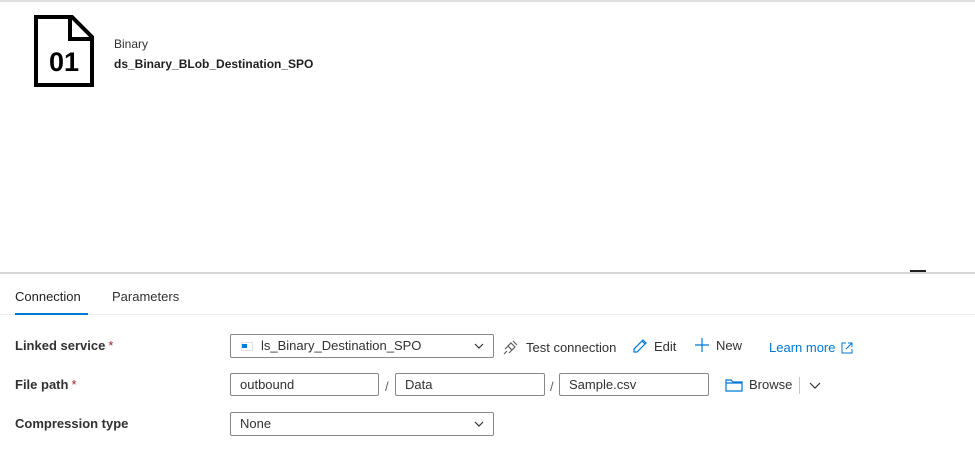 This screenshot has height=463, width=975. I want to click on browse-options-chevron-icon, so click(815, 385).